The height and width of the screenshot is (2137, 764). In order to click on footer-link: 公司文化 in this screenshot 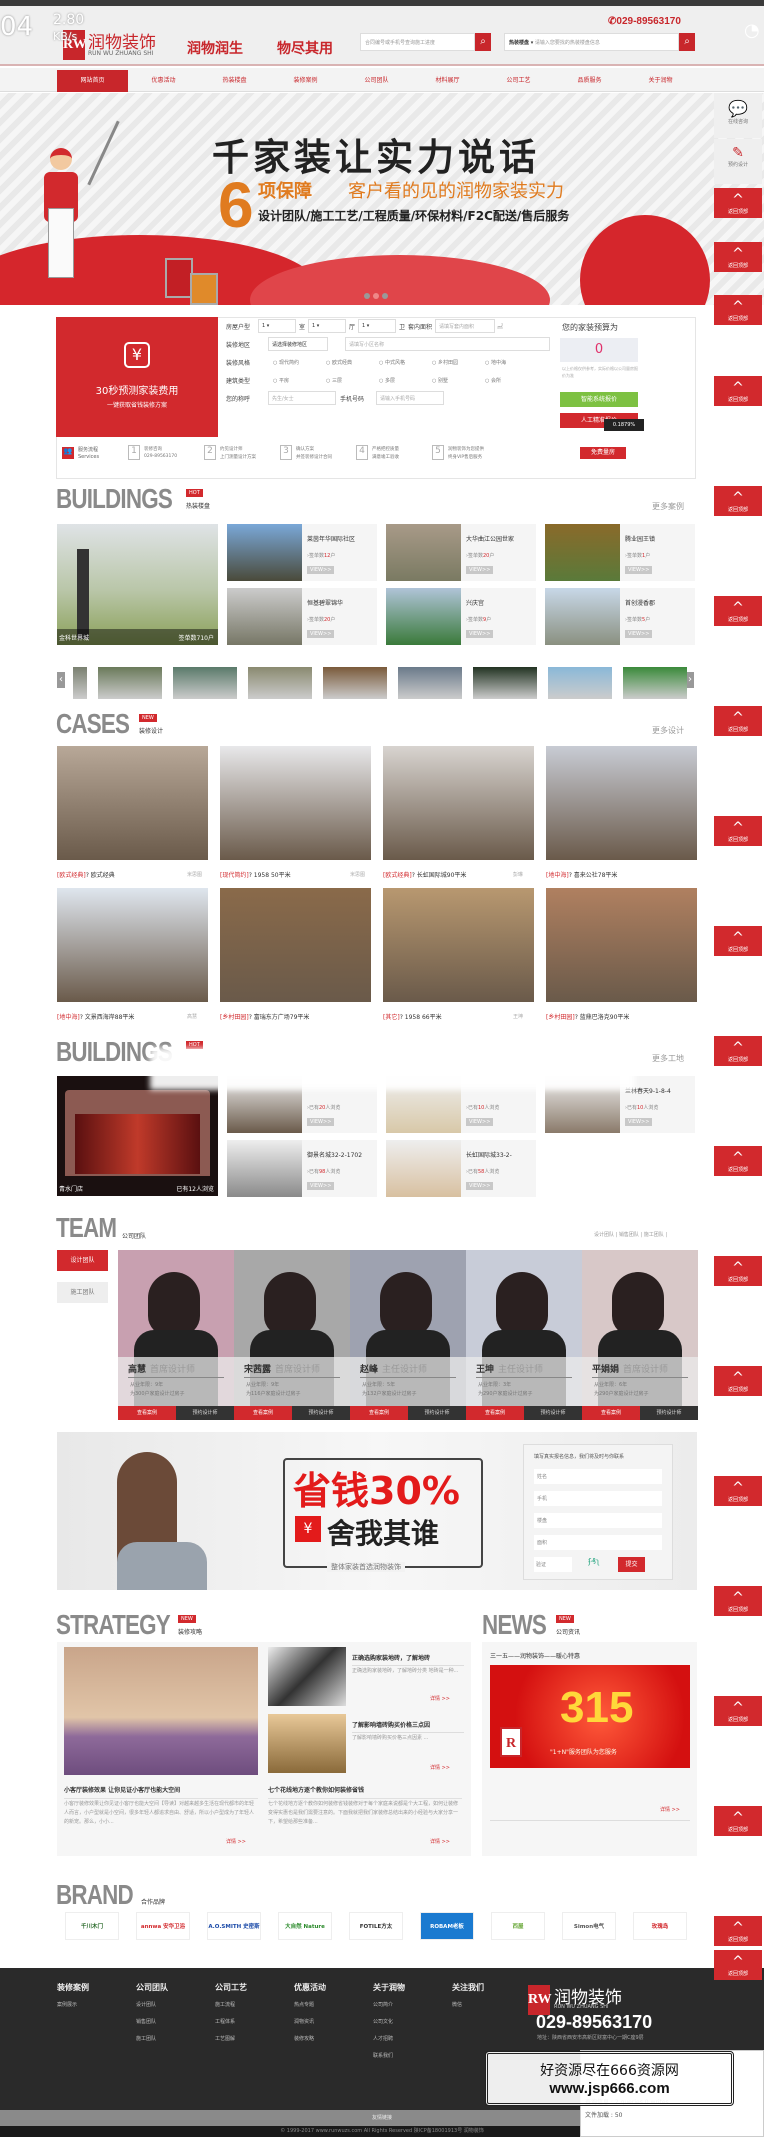, I will do `click(389, 2021)`.